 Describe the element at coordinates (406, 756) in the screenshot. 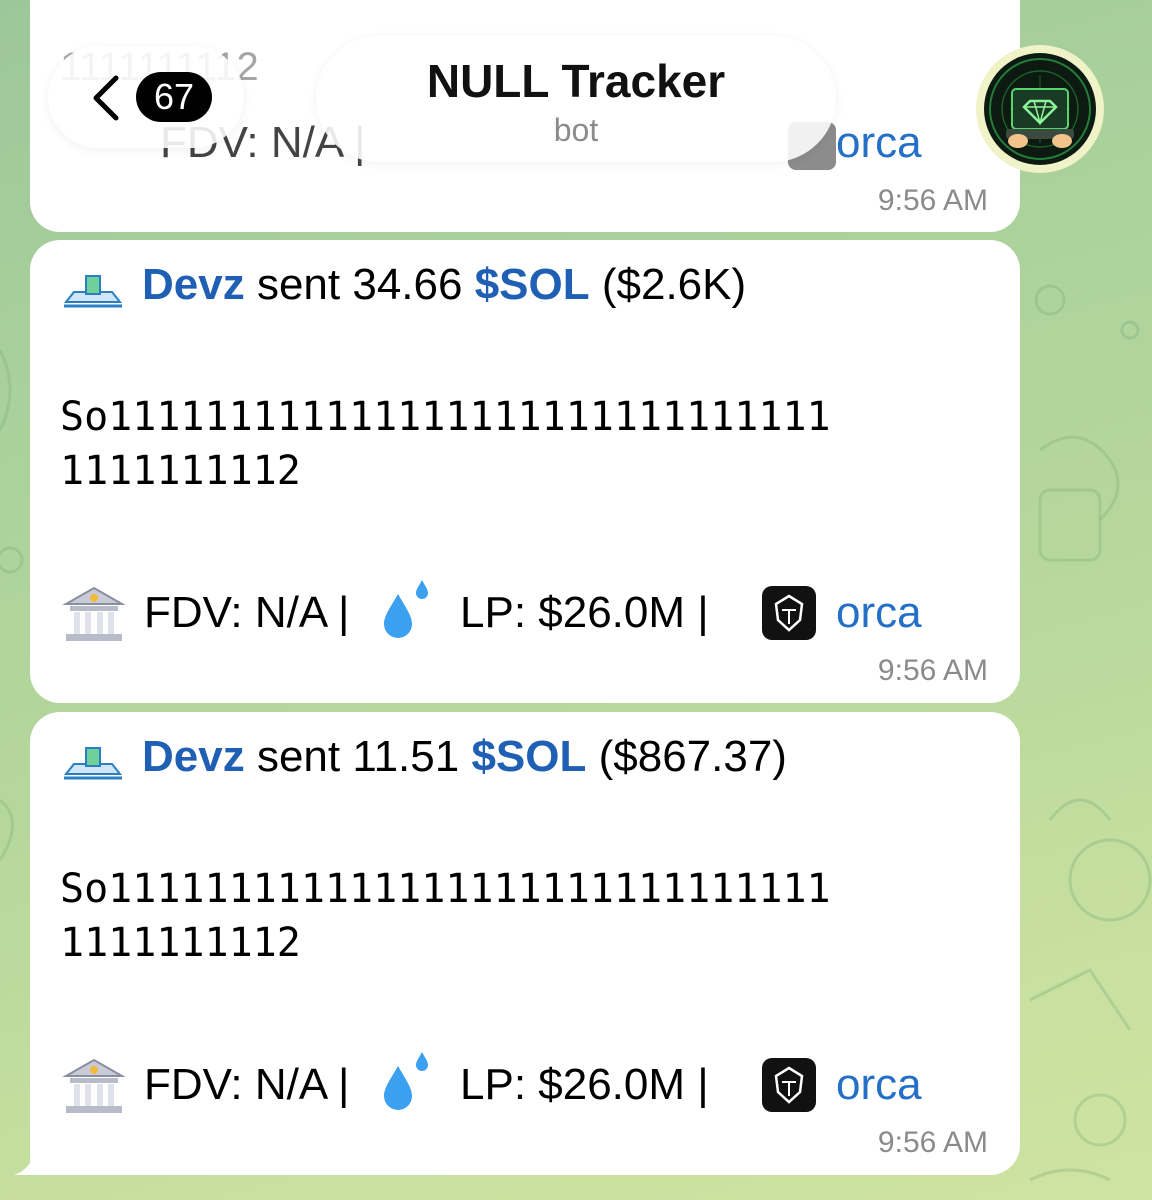

I see `transfer-amount: 11.51` at that location.